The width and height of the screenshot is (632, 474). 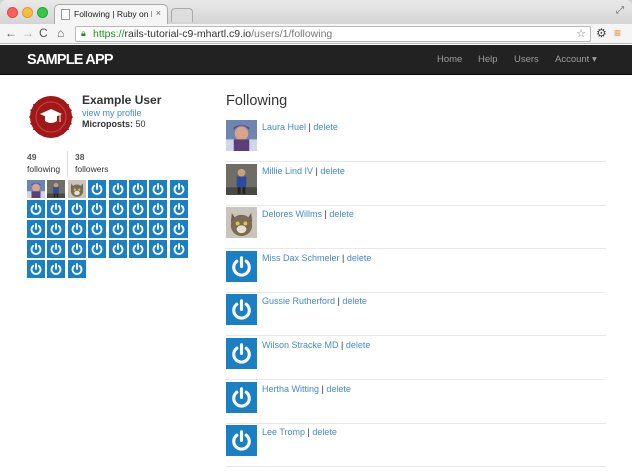 What do you see at coordinates (620, 10) in the screenshot?
I see `fullscreen-icon: ⤢` at bounding box center [620, 10].